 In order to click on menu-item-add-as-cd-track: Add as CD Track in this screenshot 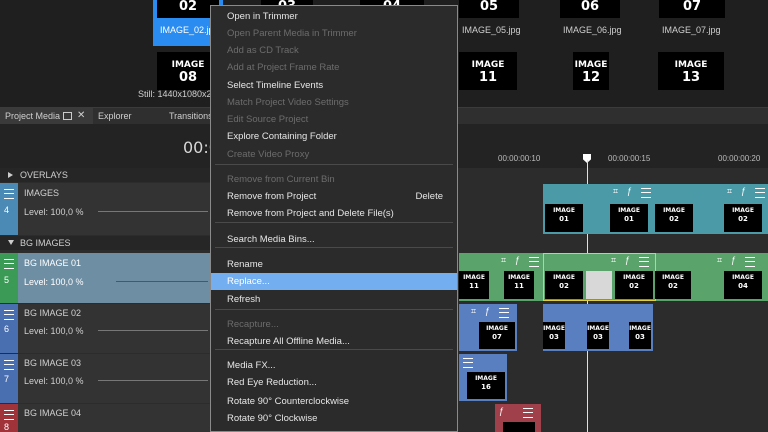, I will do `click(334, 50)`.